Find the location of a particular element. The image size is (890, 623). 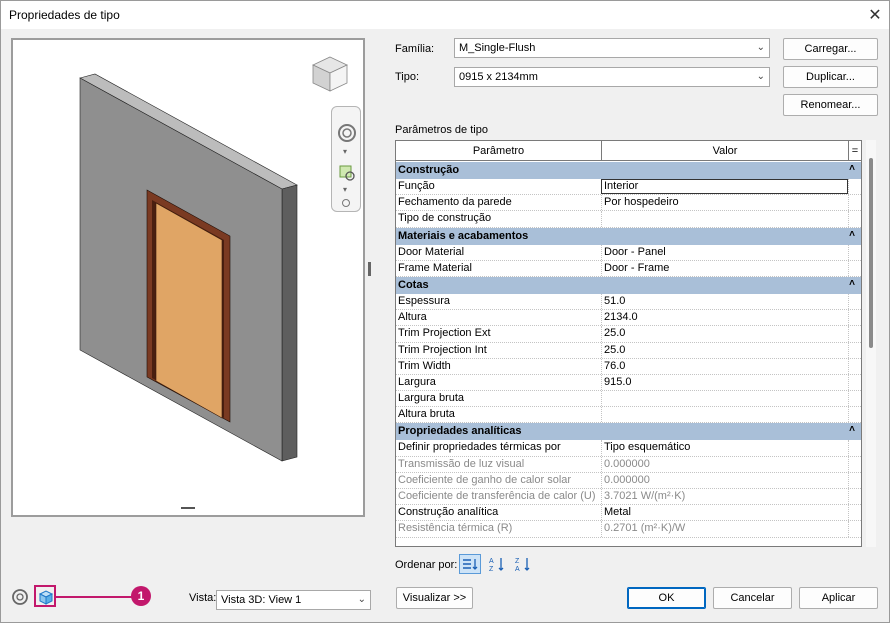

apply-button: Aplicar is located at coordinates (838, 598).